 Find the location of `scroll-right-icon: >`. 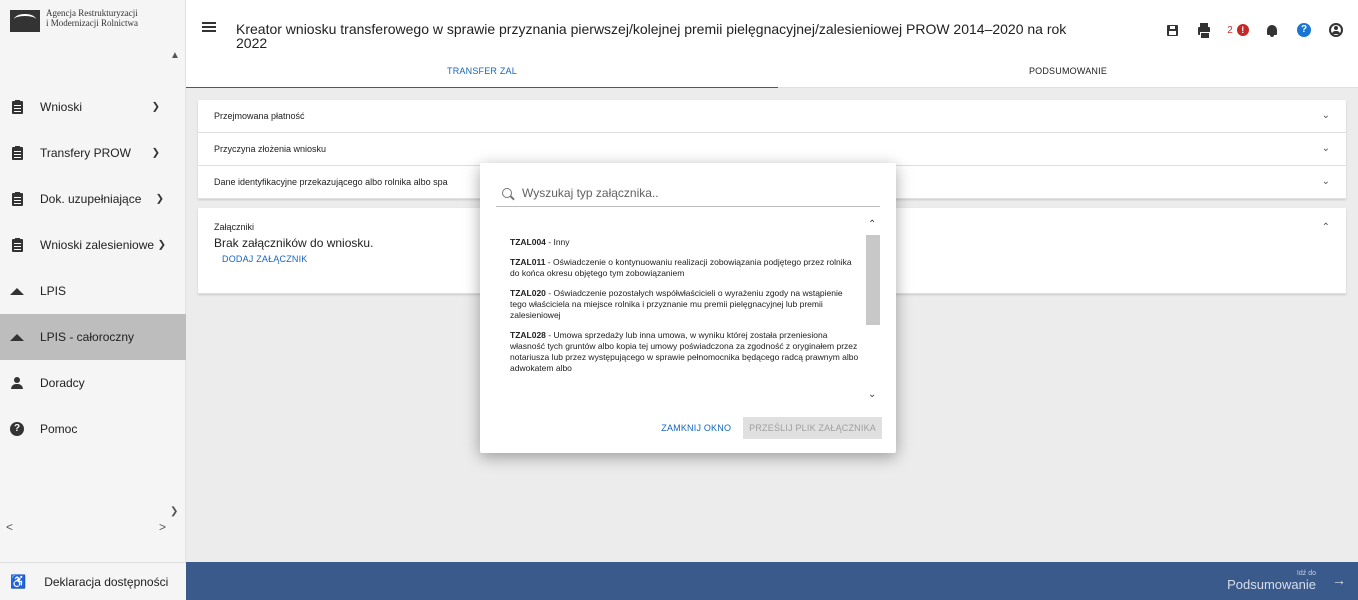

scroll-right-icon: > is located at coordinates (162, 527).